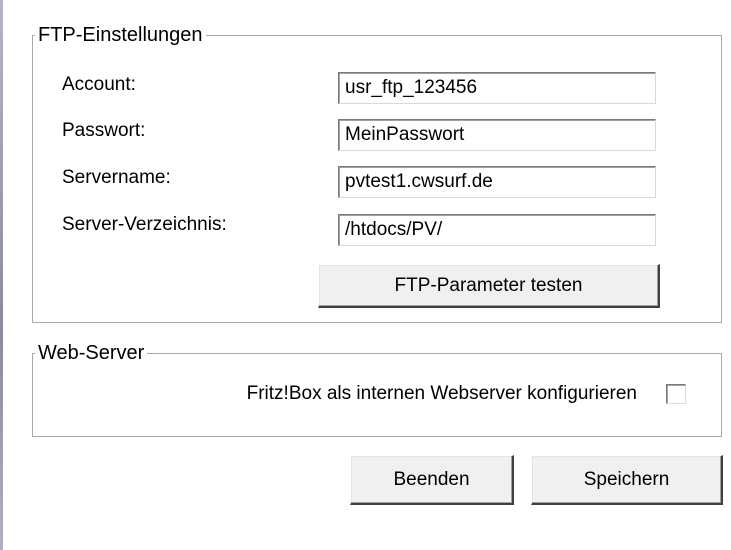 This screenshot has width=731, height=550. What do you see at coordinates (116, 177) in the screenshot?
I see `servername-label: Servername:` at bounding box center [116, 177].